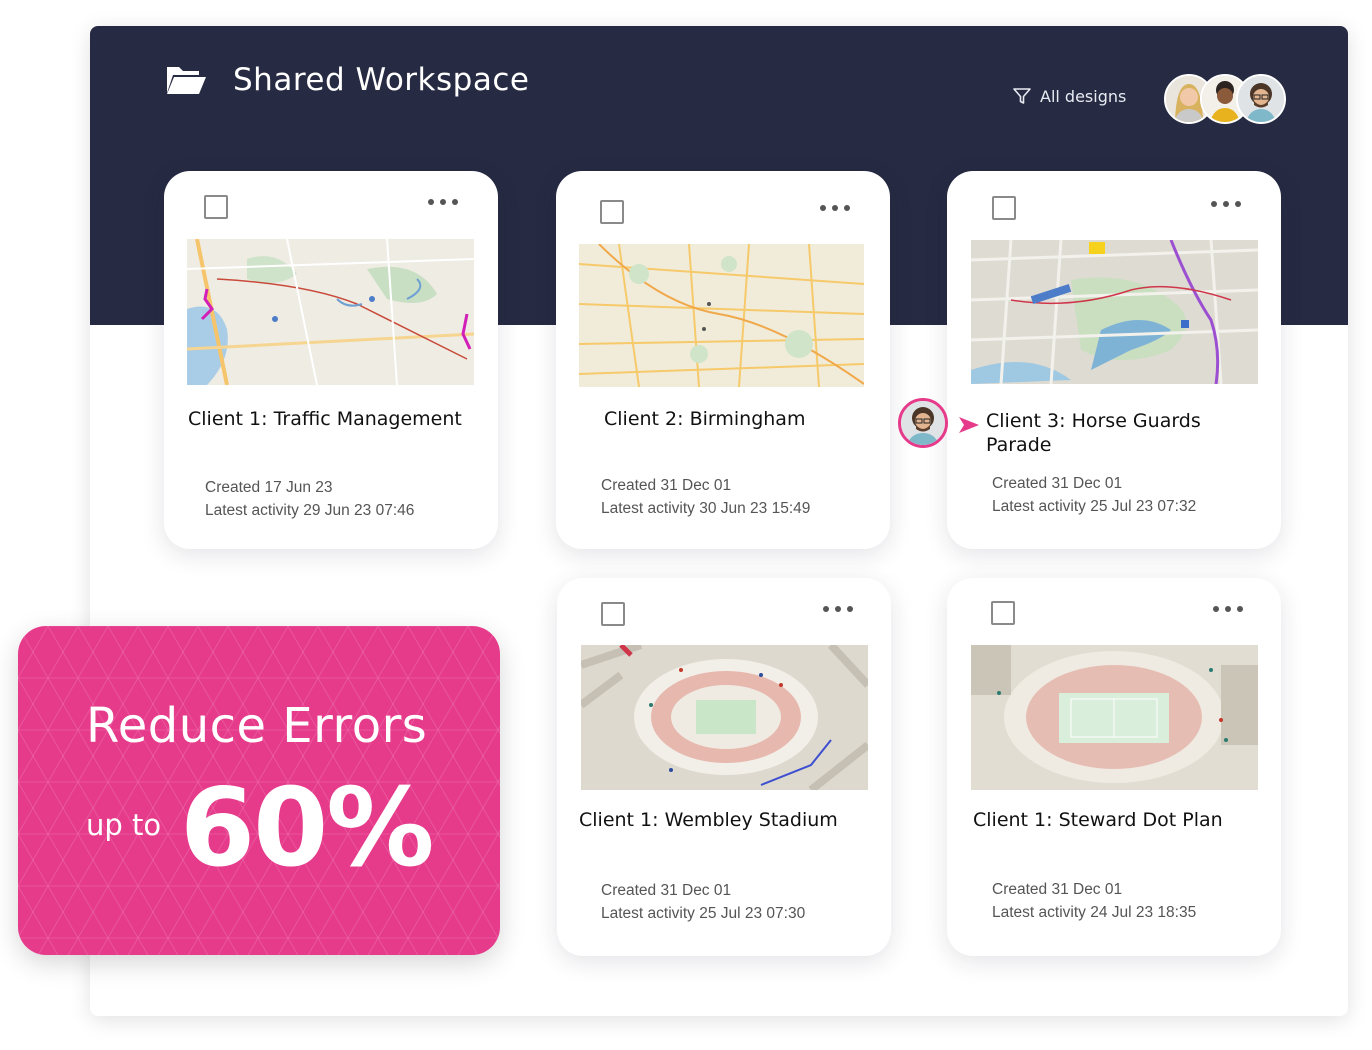  I want to click on latest-activity: Latest activity 25 Jul 23 07:30, so click(703, 913).